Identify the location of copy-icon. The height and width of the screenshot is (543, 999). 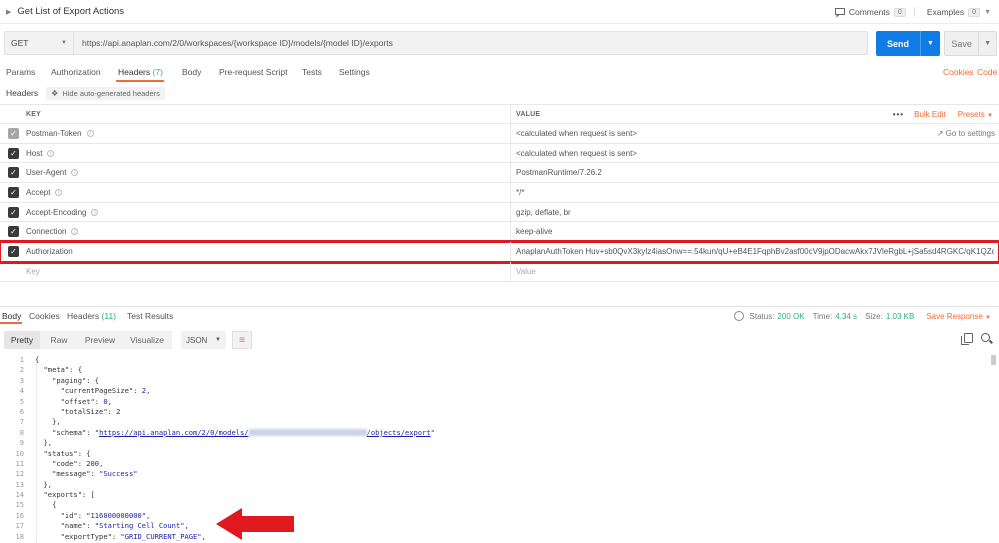
(967, 339).